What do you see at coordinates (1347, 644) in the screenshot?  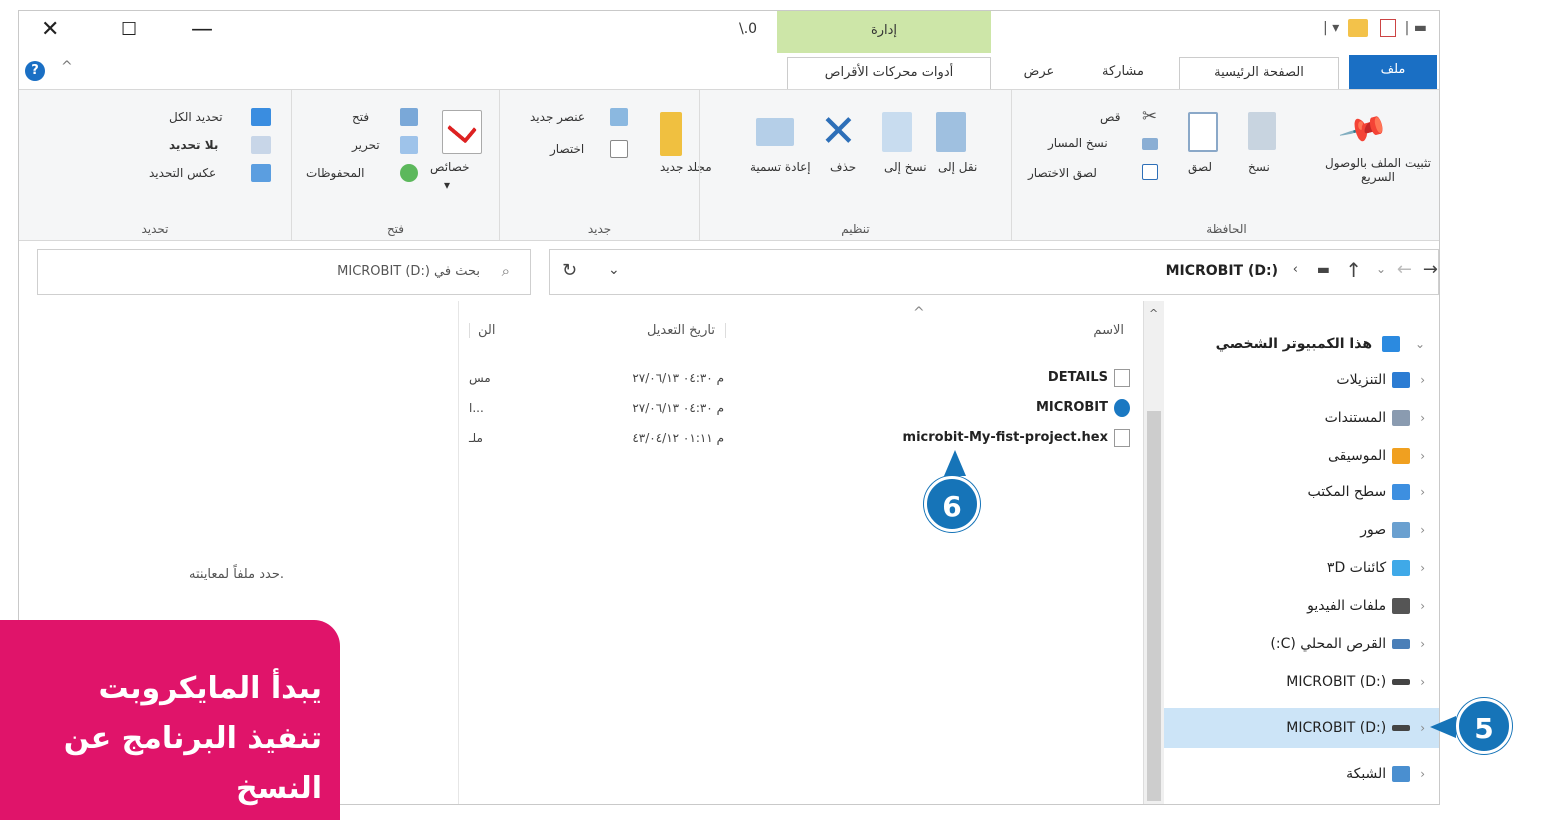 I see `nav-item-local-disk: ‹ القرص المحلي (C:)` at bounding box center [1347, 644].